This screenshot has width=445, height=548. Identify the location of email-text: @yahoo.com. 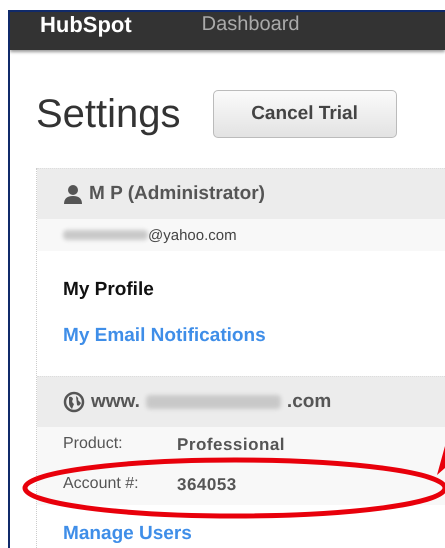
(192, 235).